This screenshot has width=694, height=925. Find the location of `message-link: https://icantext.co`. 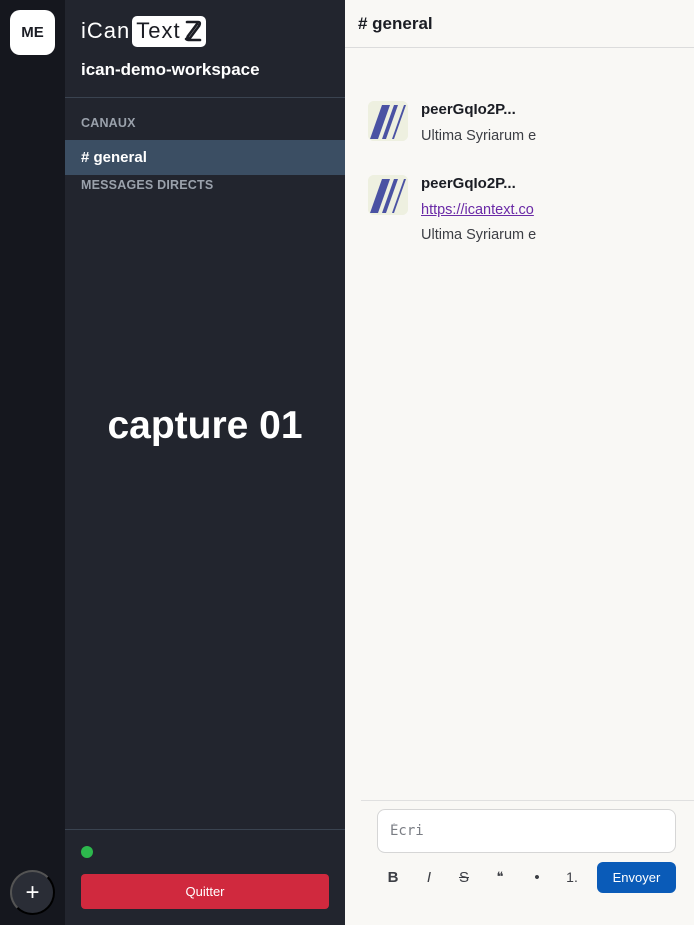

message-link: https://icantext.co is located at coordinates (483, 210).